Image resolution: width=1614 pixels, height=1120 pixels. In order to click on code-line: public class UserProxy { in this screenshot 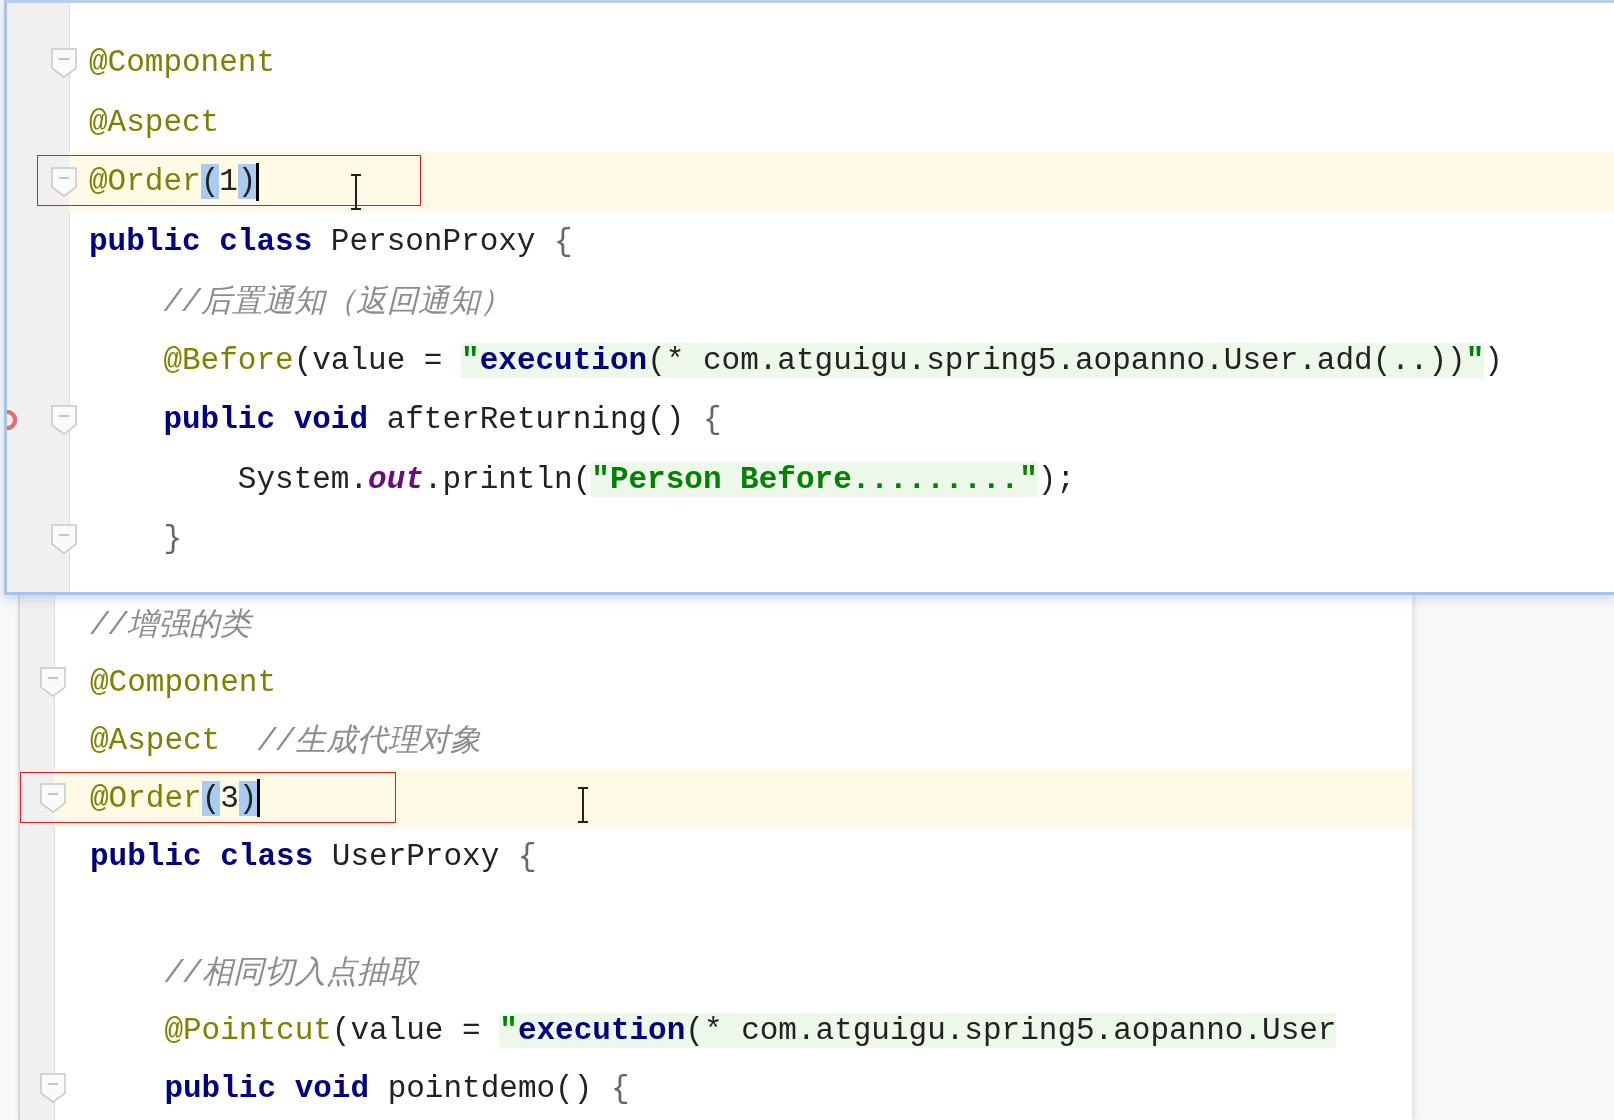, I will do `click(313, 856)`.